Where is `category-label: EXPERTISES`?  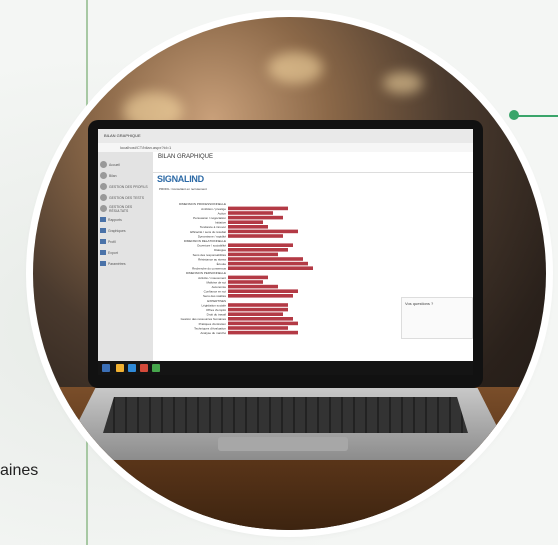 category-label: EXPERTISES is located at coordinates (216, 301).